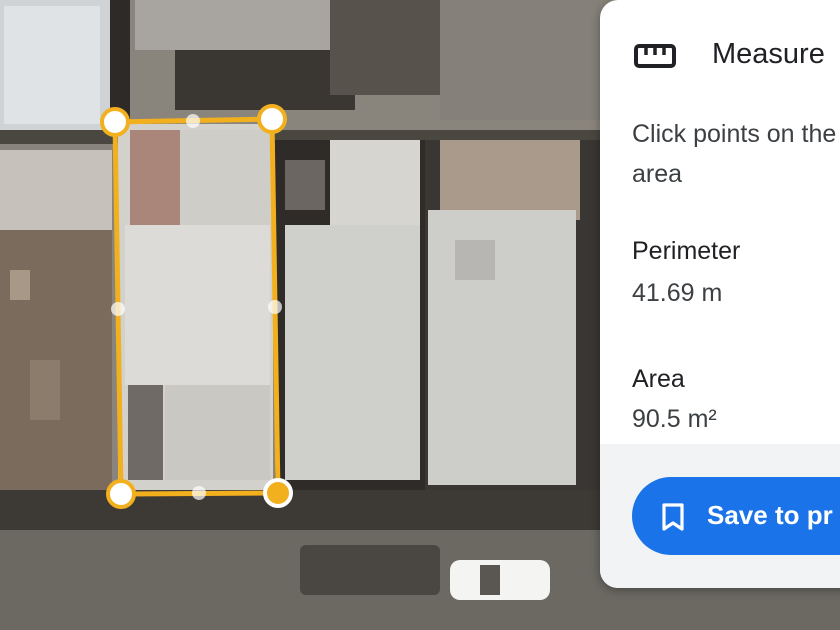 This screenshot has width=840, height=630. I want to click on panel-footer: Save to pr, so click(720, 516).